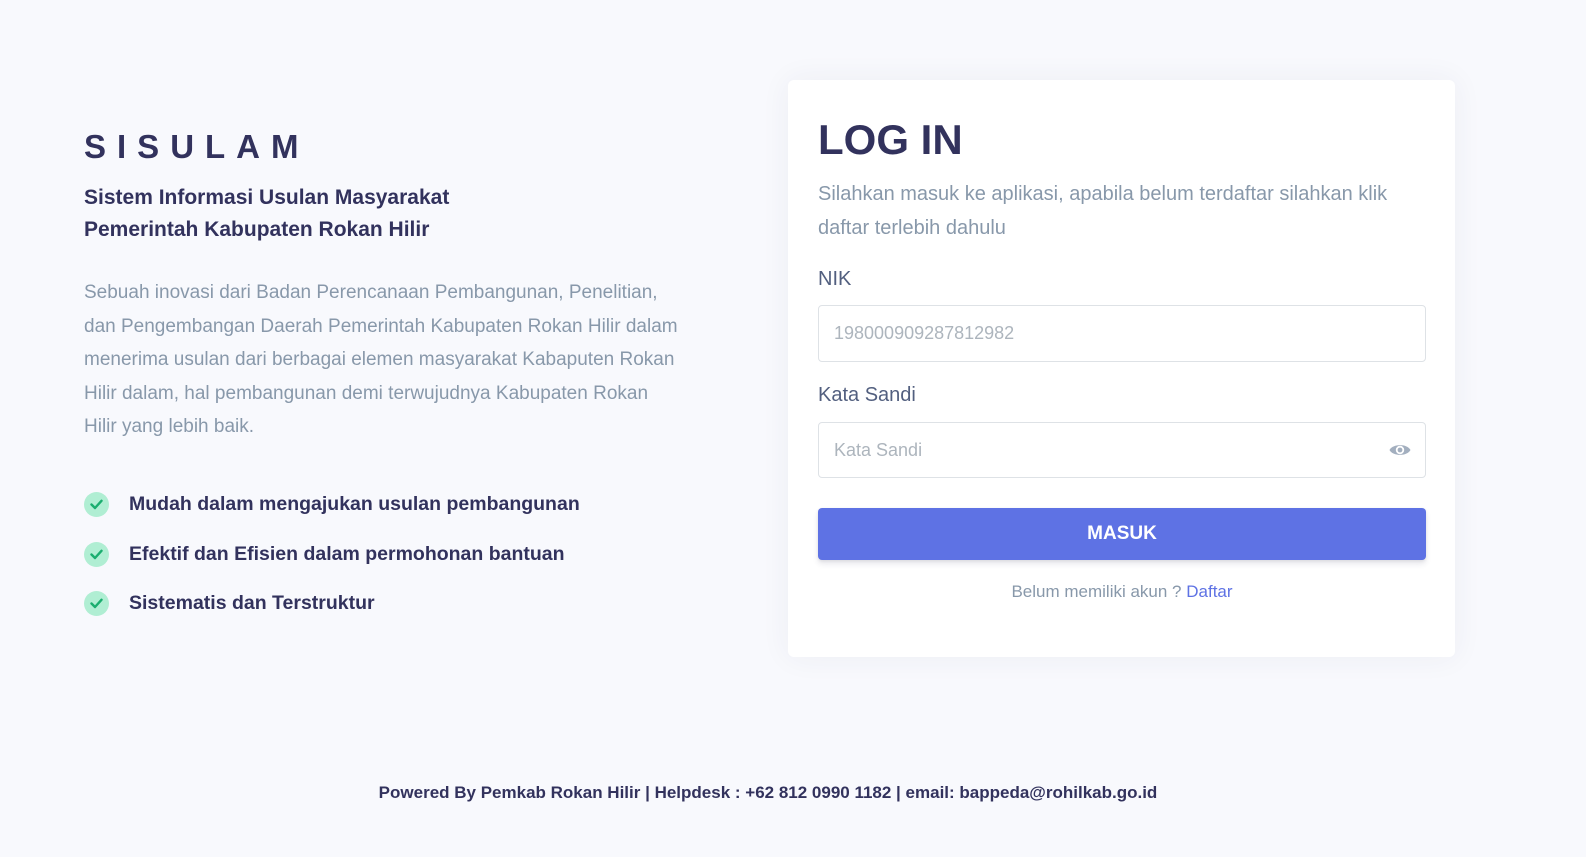  I want to click on feature-item: Sistematis dan Terstruktur, so click(384, 604).